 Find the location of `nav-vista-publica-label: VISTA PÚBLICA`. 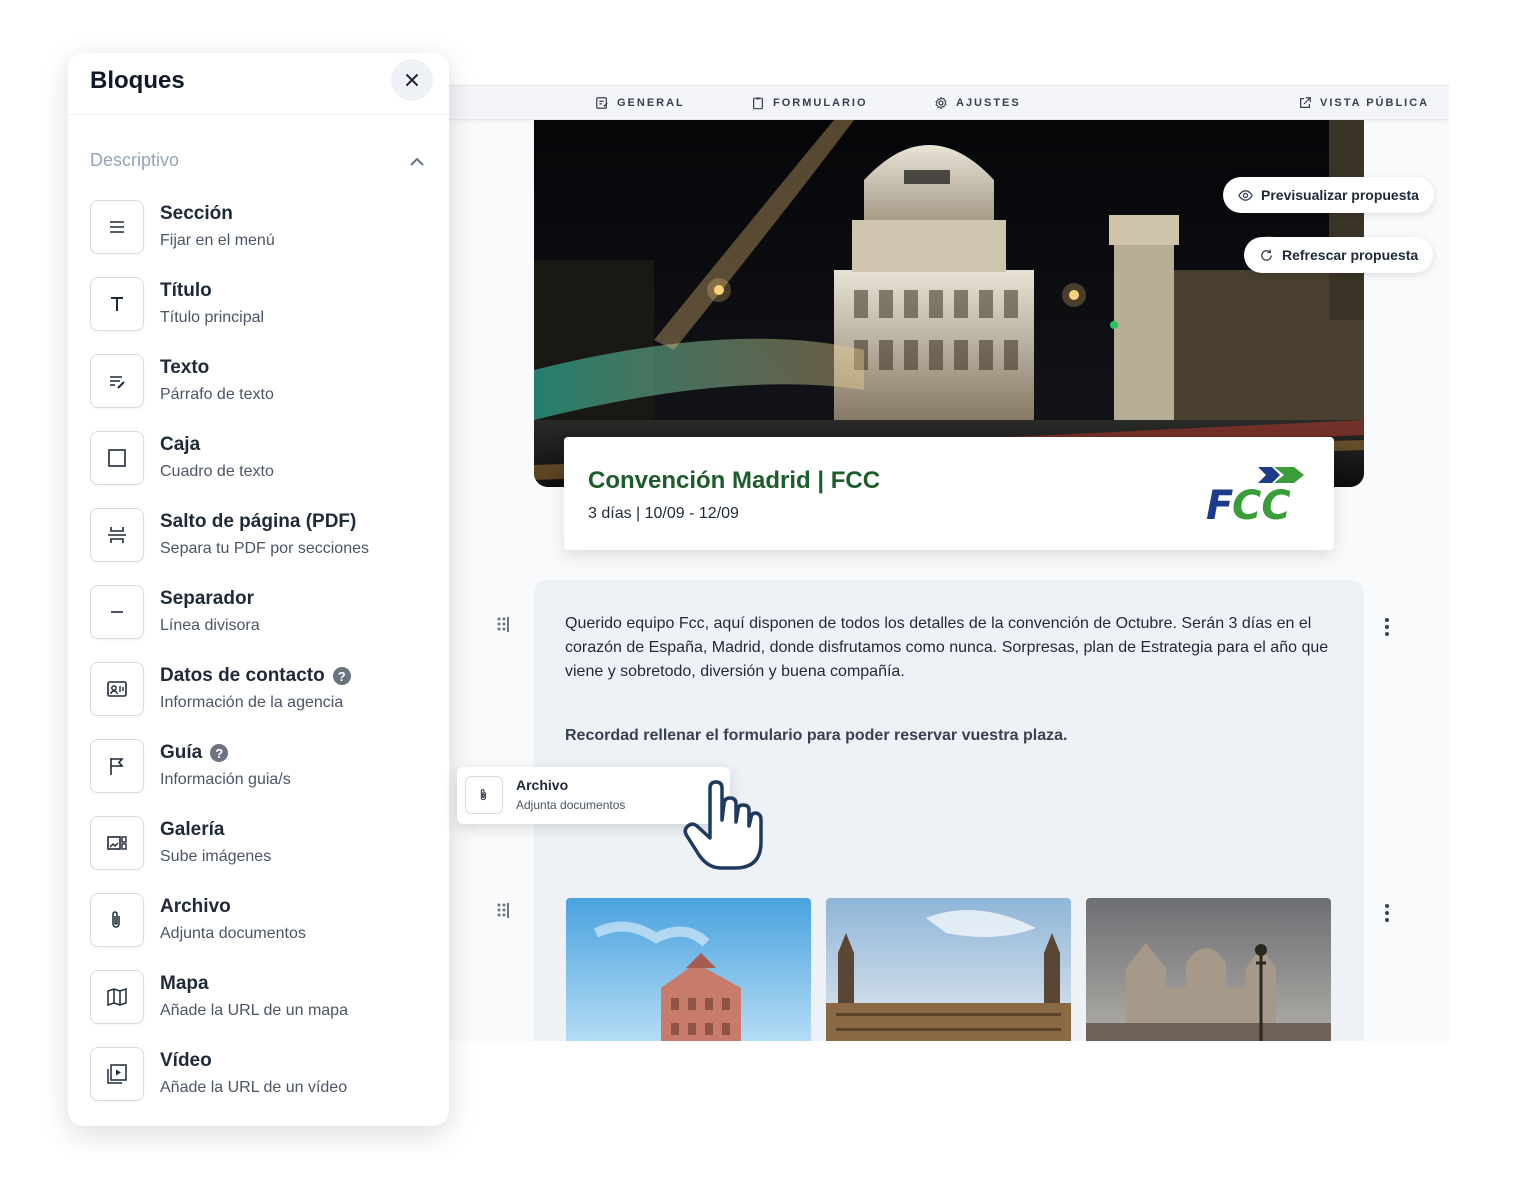

nav-vista-publica-label: VISTA PÚBLICA is located at coordinates (1375, 103).